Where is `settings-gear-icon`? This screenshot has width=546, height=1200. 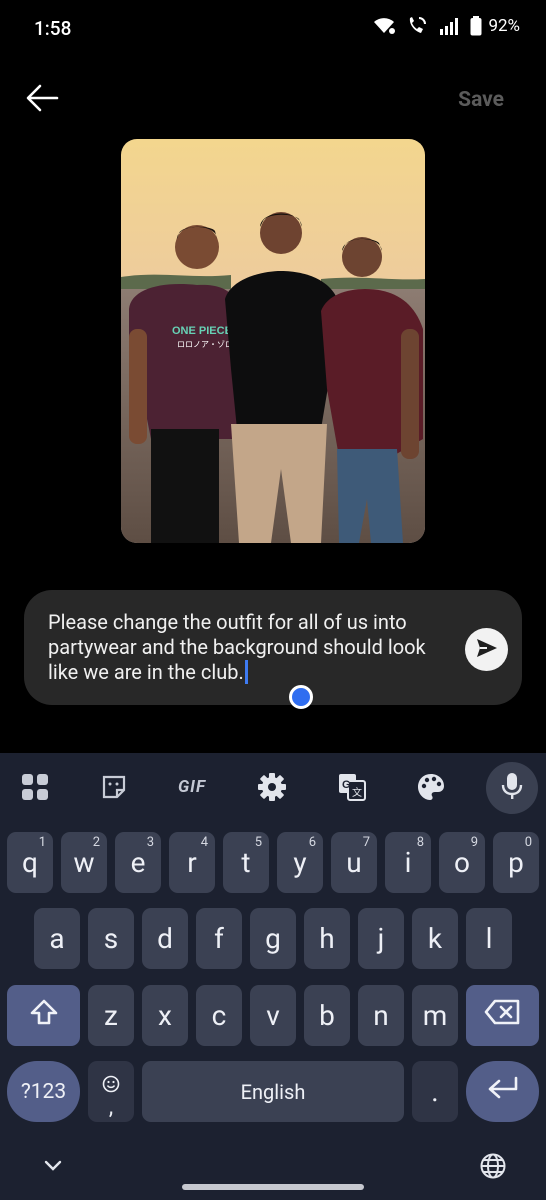
settings-gear-icon is located at coordinates (272, 787).